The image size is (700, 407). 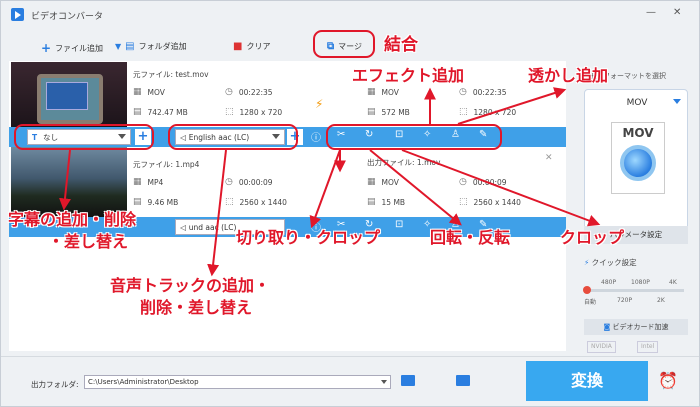 I want to click on lightning-icon: ⚡, so click(x=587, y=262).